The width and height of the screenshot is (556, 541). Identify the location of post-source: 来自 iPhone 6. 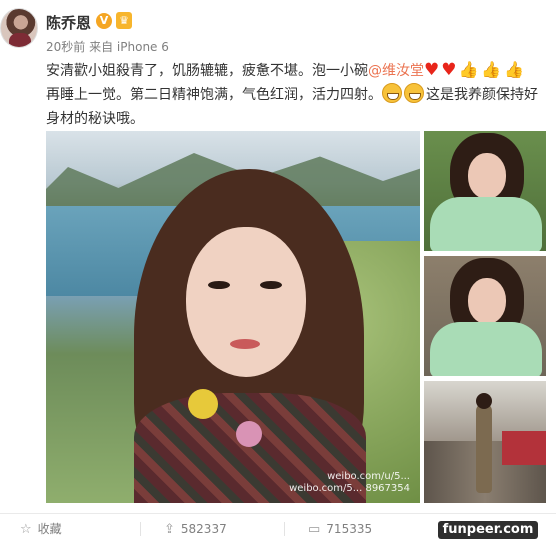
(129, 47).